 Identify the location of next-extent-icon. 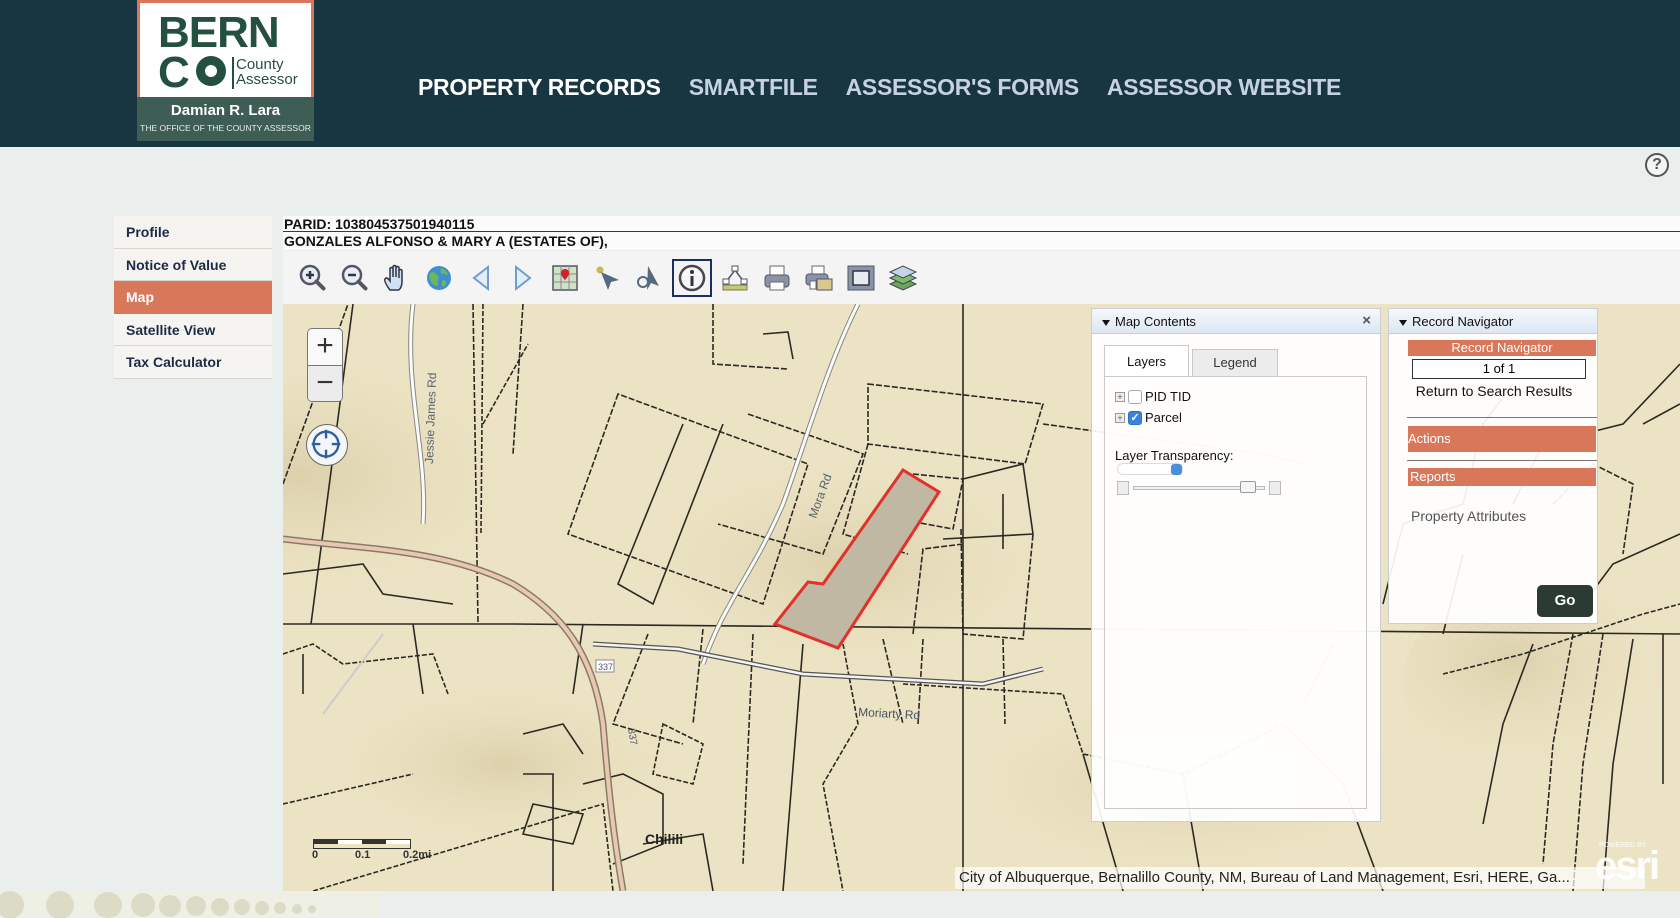
(523, 277).